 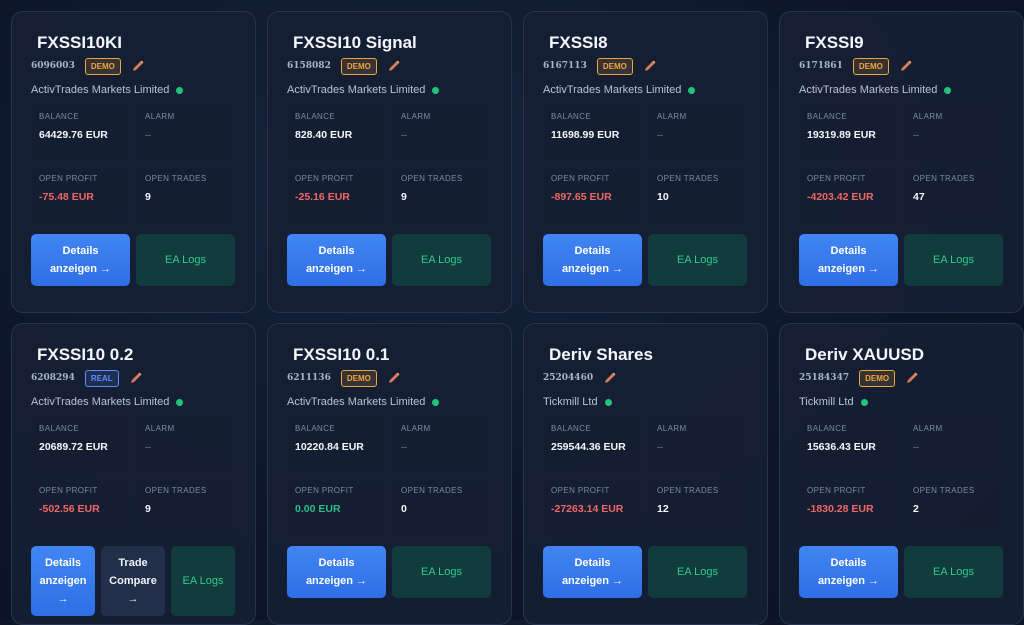 I want to click on account-number: 6211136, so click(x=309, y=378).